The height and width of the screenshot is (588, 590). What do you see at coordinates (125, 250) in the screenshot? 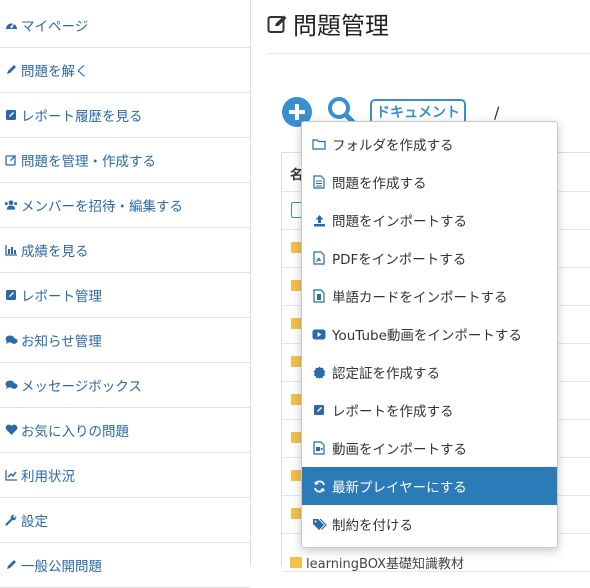
I see `sidebar-item-grades: 成績を見る` at bounding box center [125, 250].